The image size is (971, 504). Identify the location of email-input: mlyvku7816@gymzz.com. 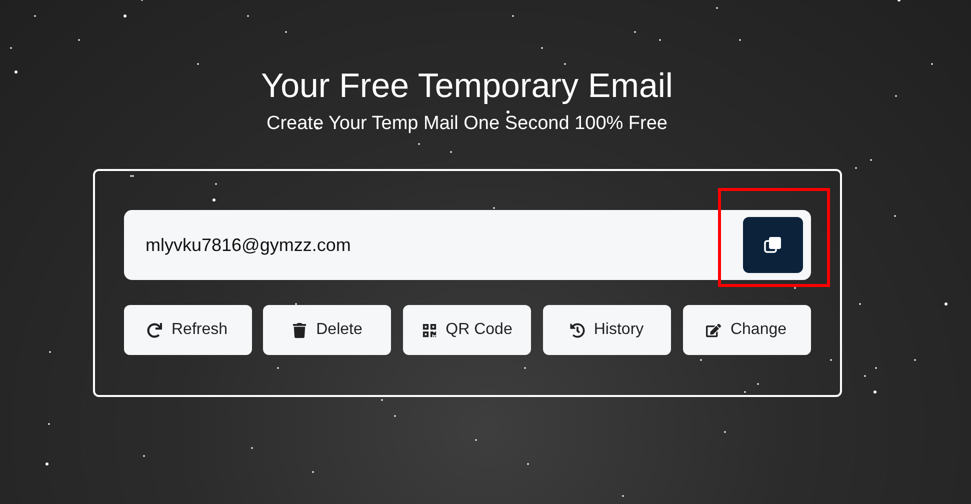
(443, 245).